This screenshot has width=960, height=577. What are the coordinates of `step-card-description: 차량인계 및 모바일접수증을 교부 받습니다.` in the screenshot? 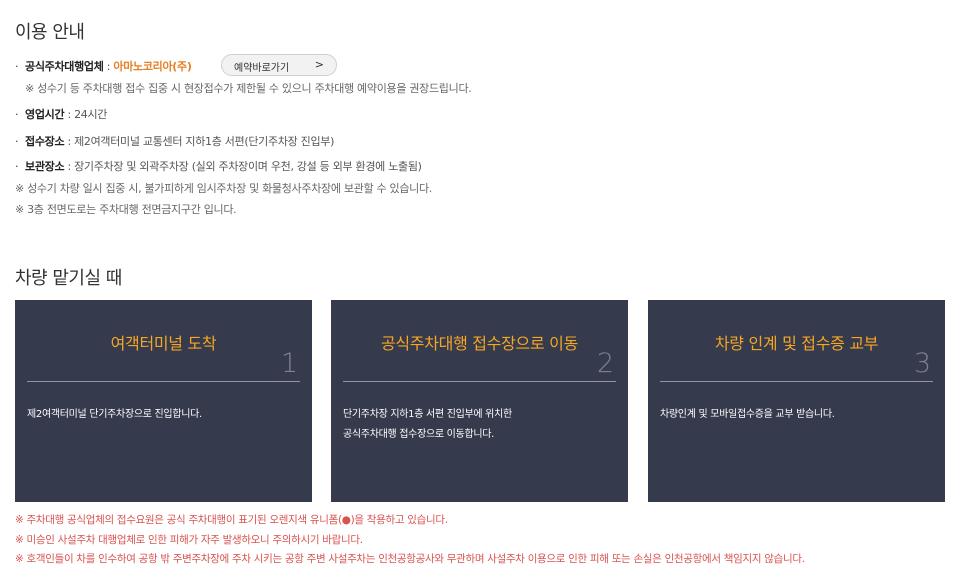 It's located at (747, 415).